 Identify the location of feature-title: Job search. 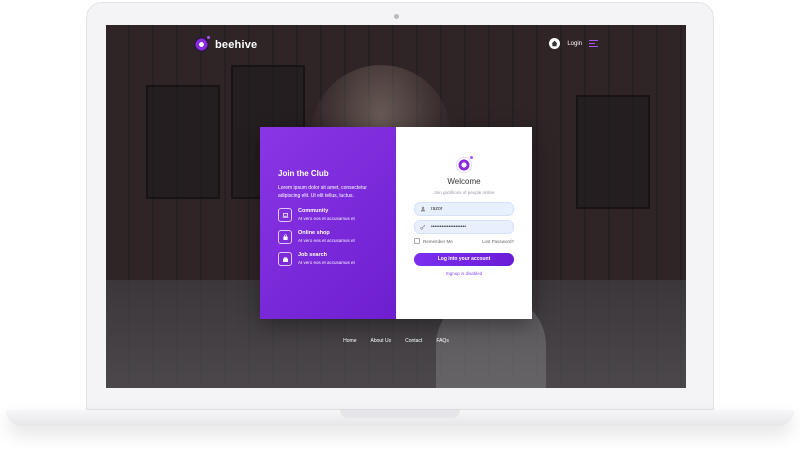
(313, 255).